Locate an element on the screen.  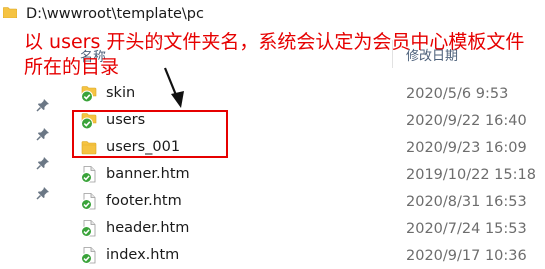
file-date: 2020/9/17 10:36 is located at coordinates (466, 256).